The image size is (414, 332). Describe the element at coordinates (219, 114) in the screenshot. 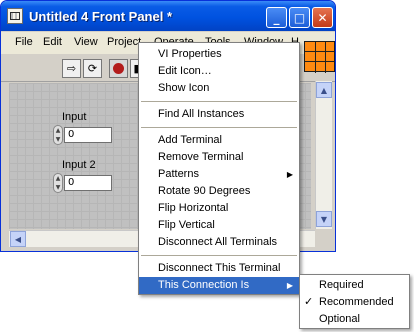

I see `menu-find-all-instances: Find All Instances` at that location.